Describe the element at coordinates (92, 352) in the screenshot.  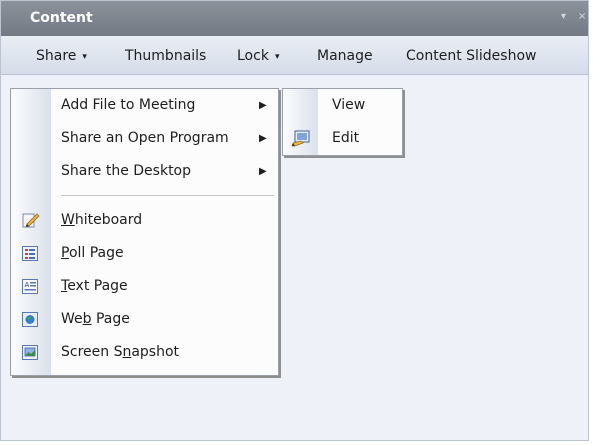
I see `menu-item-label: Screen S` at that location.